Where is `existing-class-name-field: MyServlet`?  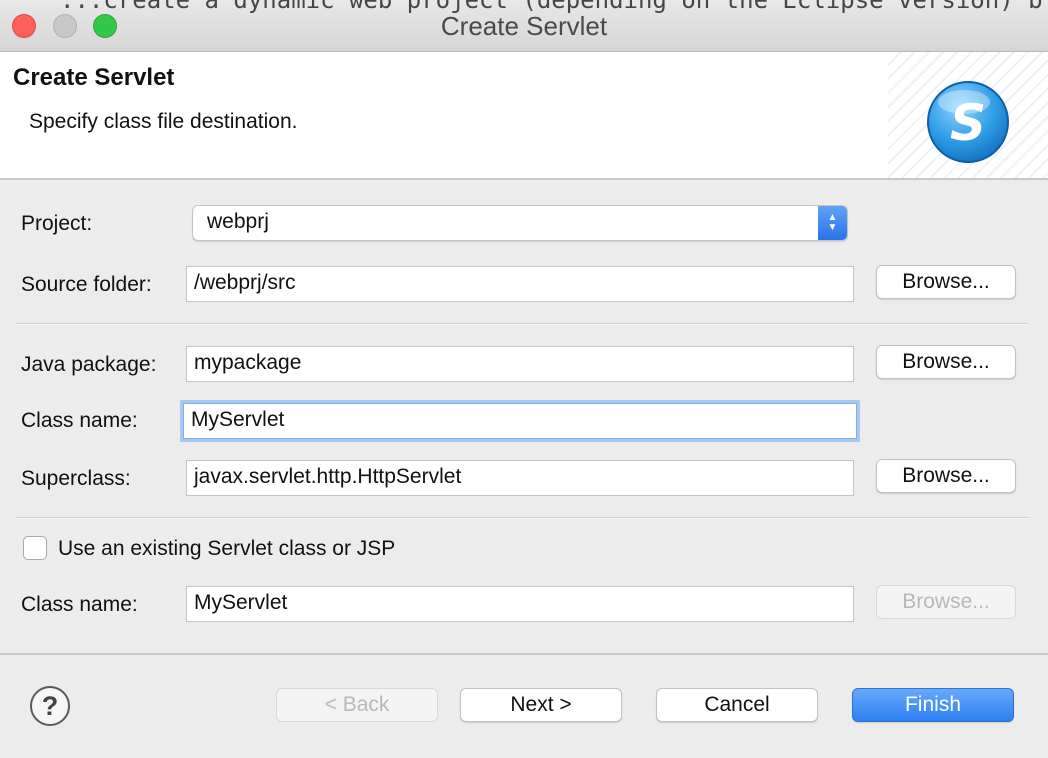
existing-class-name-field: MyServlet is located at coordinates (520, 604).